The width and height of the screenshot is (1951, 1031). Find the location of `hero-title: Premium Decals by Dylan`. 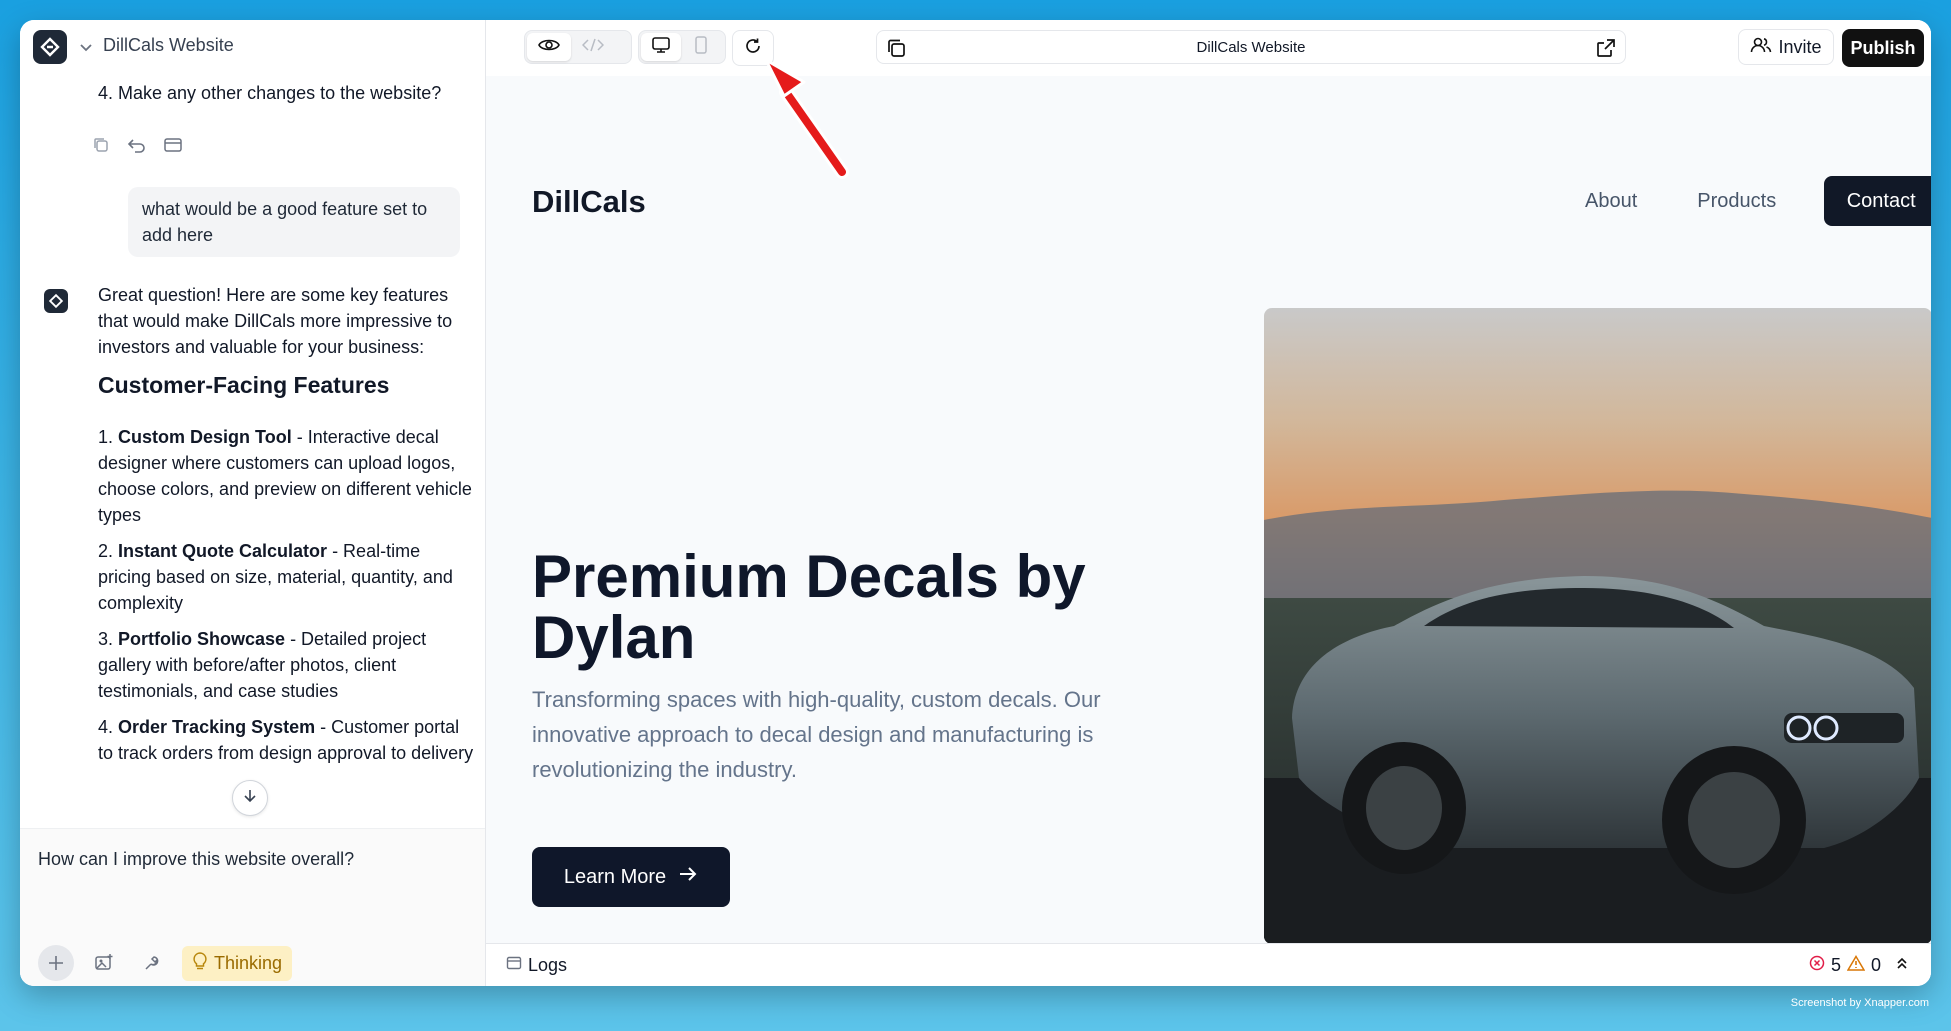

hero-title: Premium Decals by Dylan is located at coordinates (809, 607).